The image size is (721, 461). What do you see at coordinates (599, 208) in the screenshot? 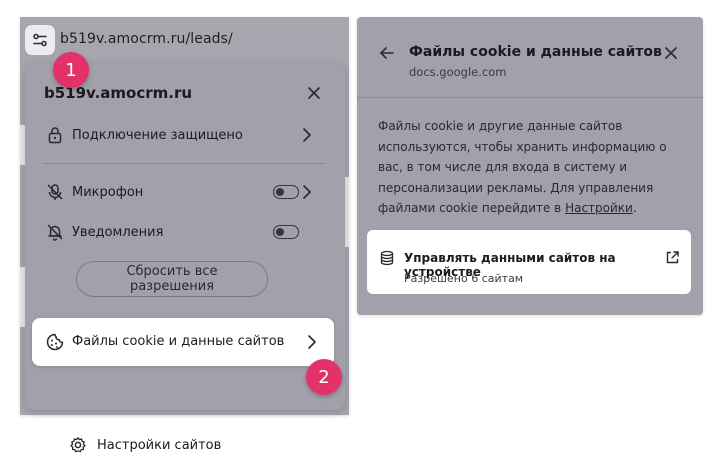
I see `settings-link: Настройки` at bounding box center [599, 208].